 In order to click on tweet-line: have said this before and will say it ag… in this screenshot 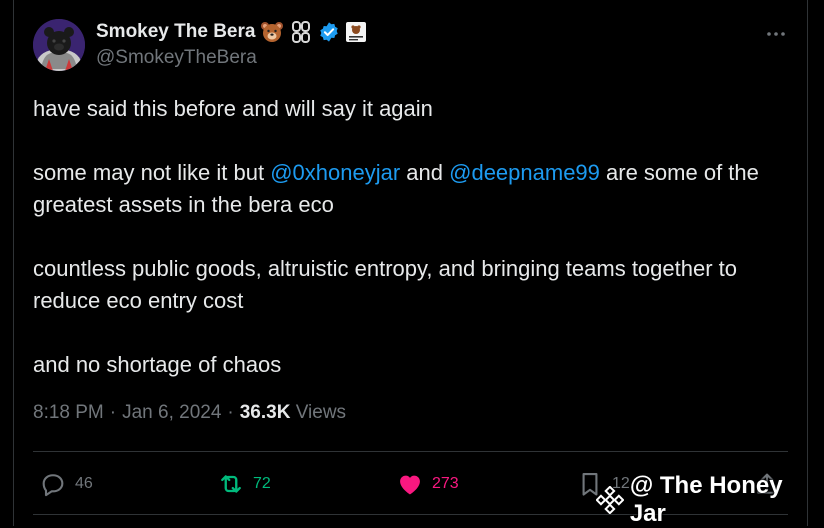, I will do `click(233, 108)`.